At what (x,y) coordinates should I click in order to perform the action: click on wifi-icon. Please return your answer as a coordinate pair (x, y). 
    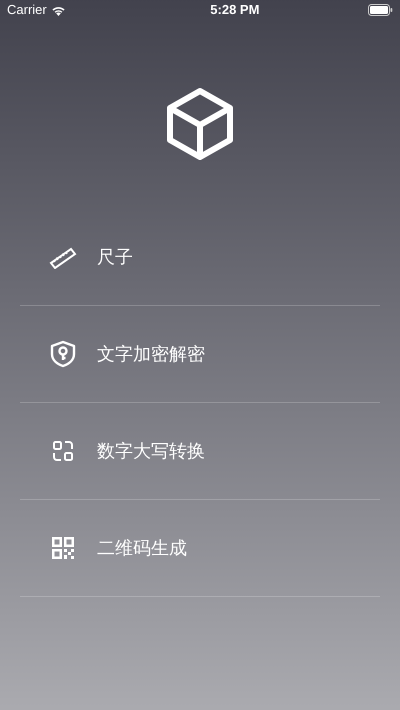
    Looking at the image, I should click on (58, 10).